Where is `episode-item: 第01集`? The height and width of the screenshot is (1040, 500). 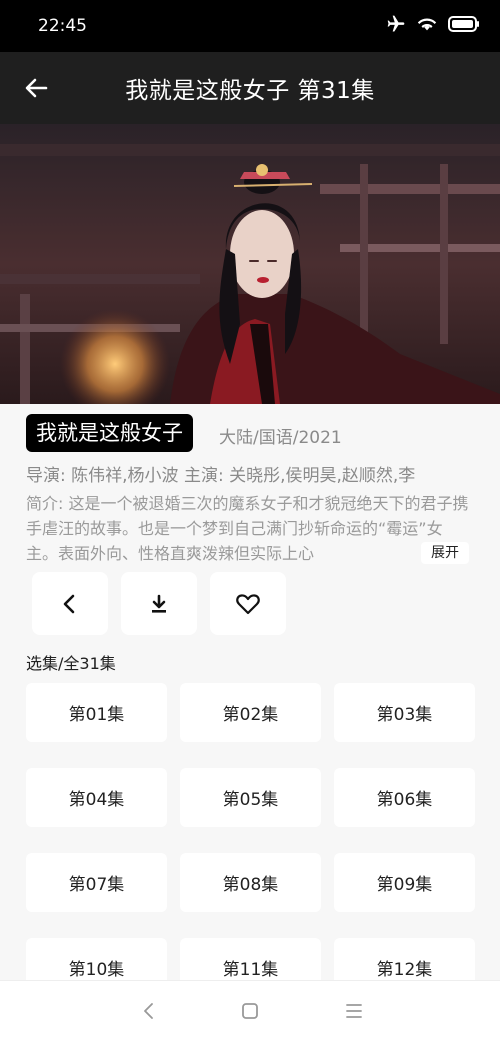 episode-item: 第01集 is located at coordinates (96, 712).